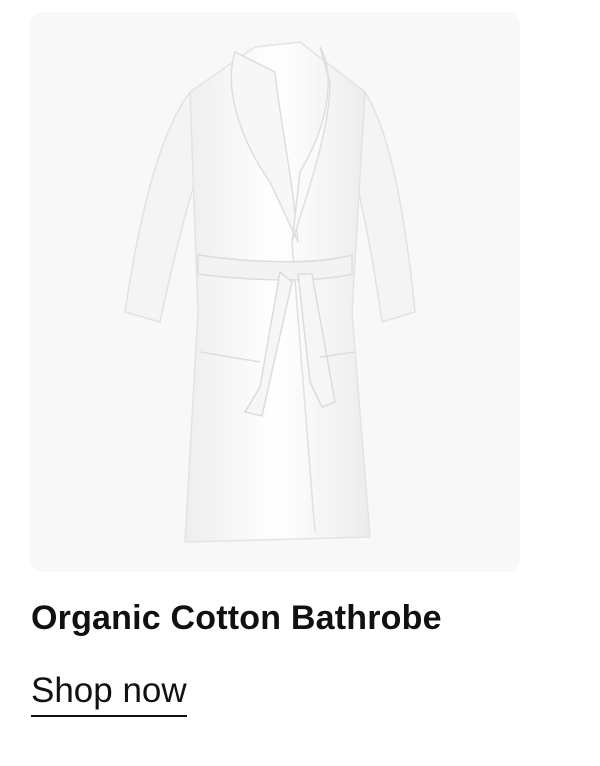 The image size is (600, 766). What do you see at coordinates (109, 693) in the screenshot?
I see `shop-now-link: Shop now` at bounding box center [109, 693].